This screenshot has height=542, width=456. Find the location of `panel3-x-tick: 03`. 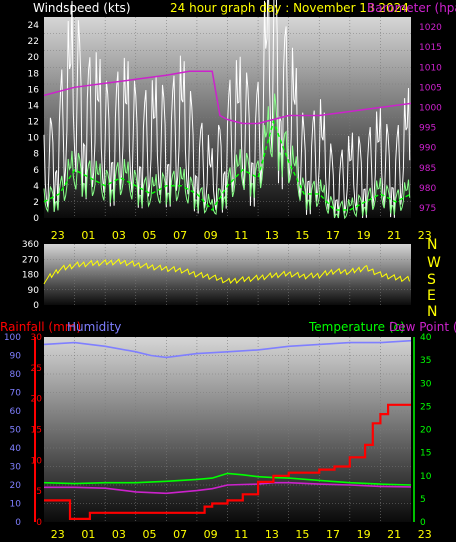

panel3-x-tick: 03 is located at coordinates (119, 534).